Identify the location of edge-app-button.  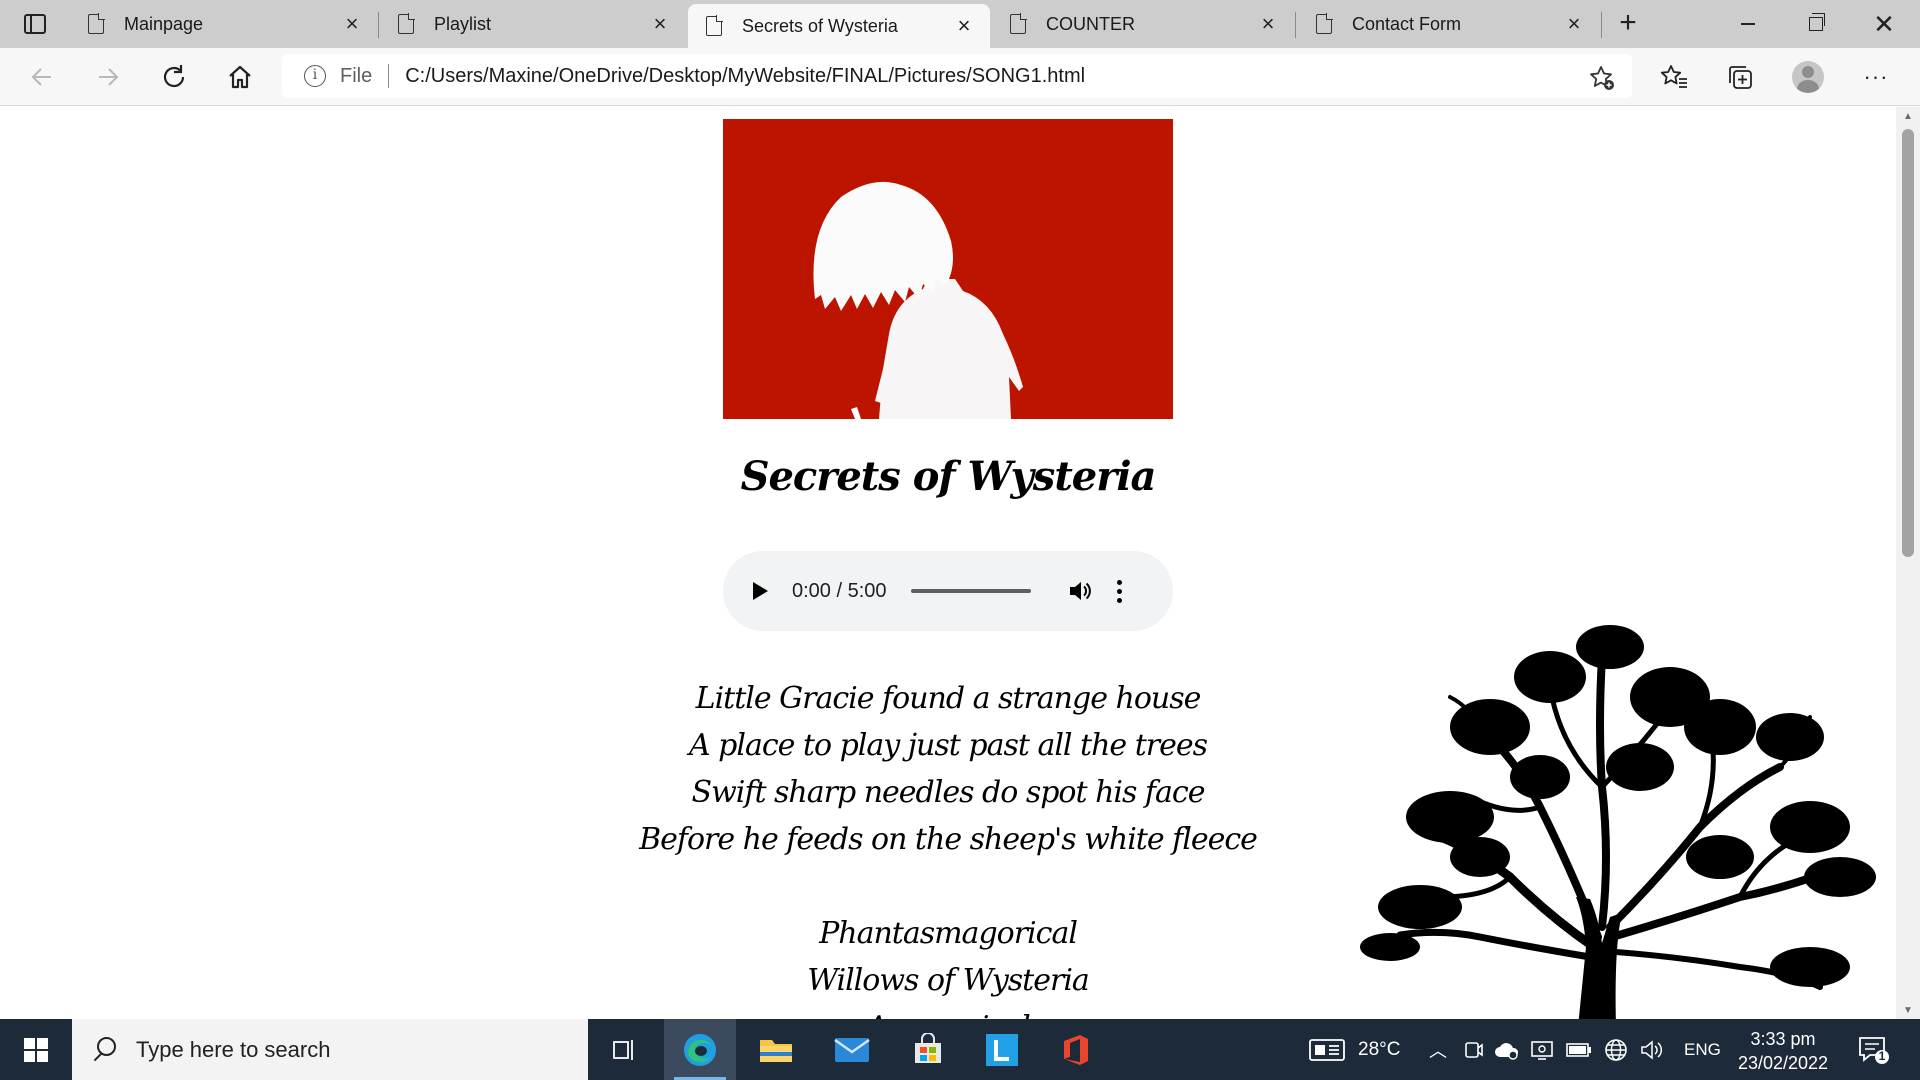
(700, 1049).